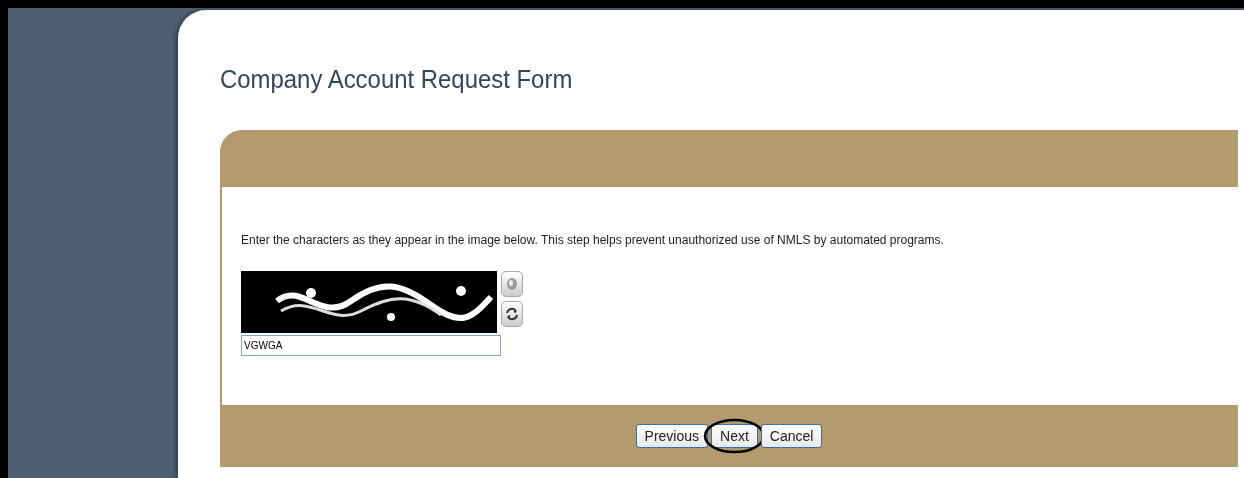  What do you see at coordinates (734, 436) in the screenshot?
I see `form-button: Next` at bounding box center [734, 436].